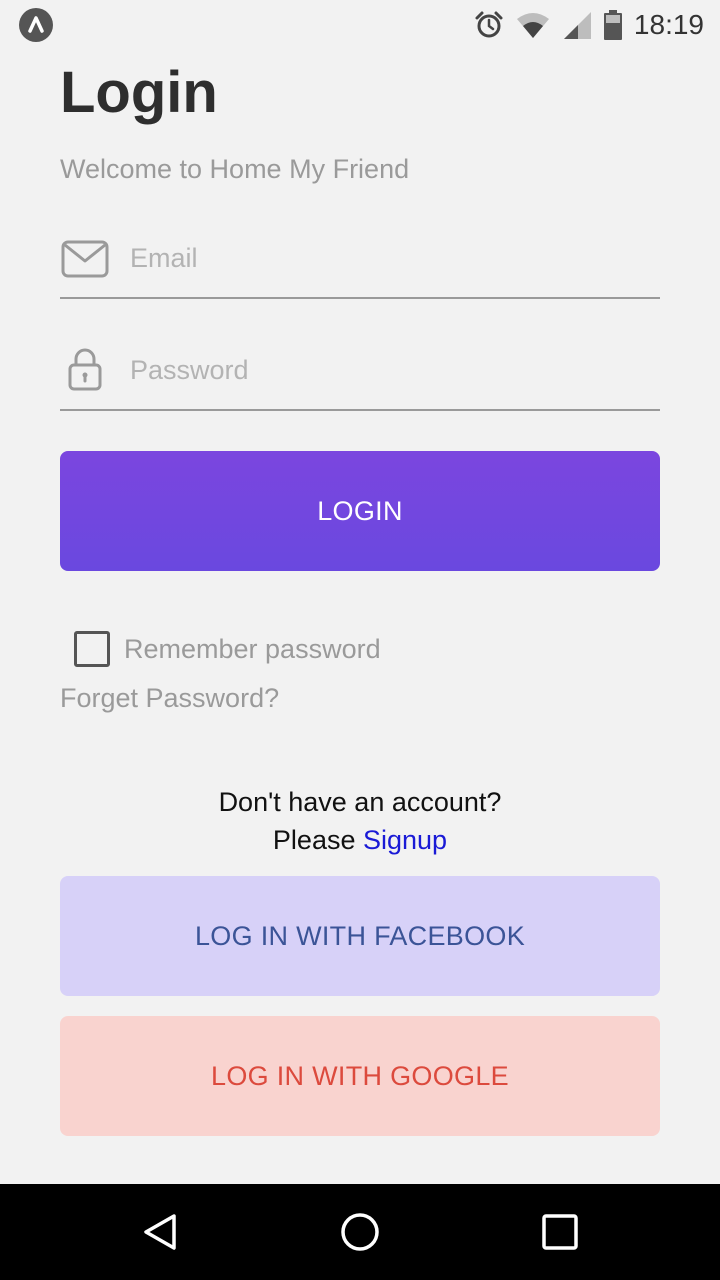 This screenshot has width=720, height=1280. I want to click on password-field, so click(360, 371).